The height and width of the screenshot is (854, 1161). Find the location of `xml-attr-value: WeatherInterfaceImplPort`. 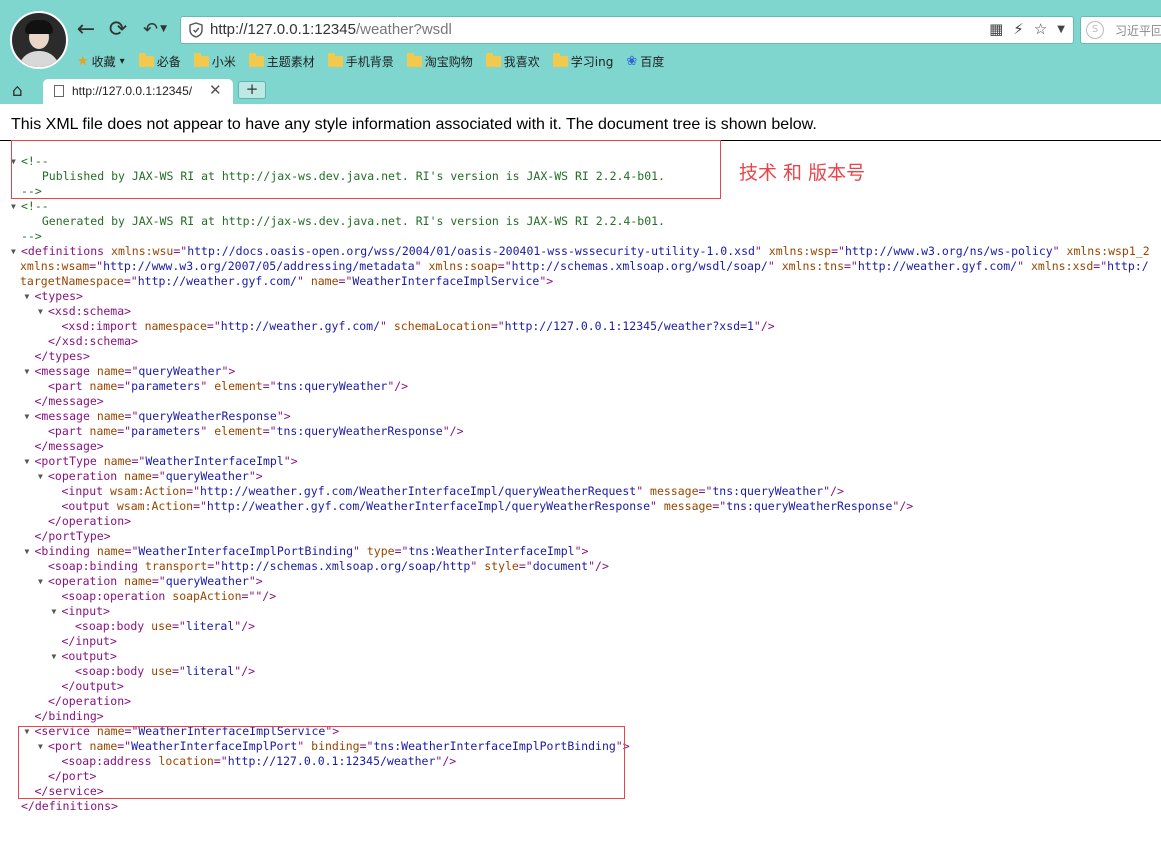

xml-attr-value: WeatherInterfaceImplPort is located at coordinates (214, 746).